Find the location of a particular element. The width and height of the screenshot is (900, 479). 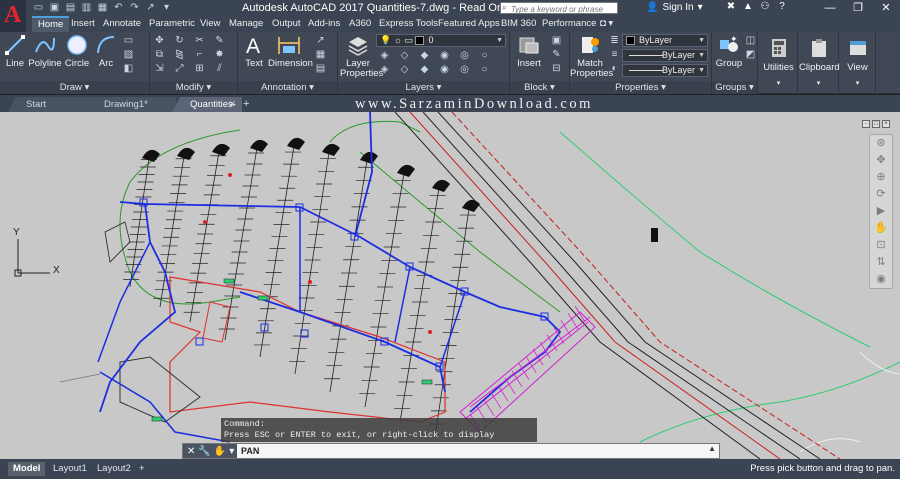

tab-home: Home is located at coordinates (51, 24).